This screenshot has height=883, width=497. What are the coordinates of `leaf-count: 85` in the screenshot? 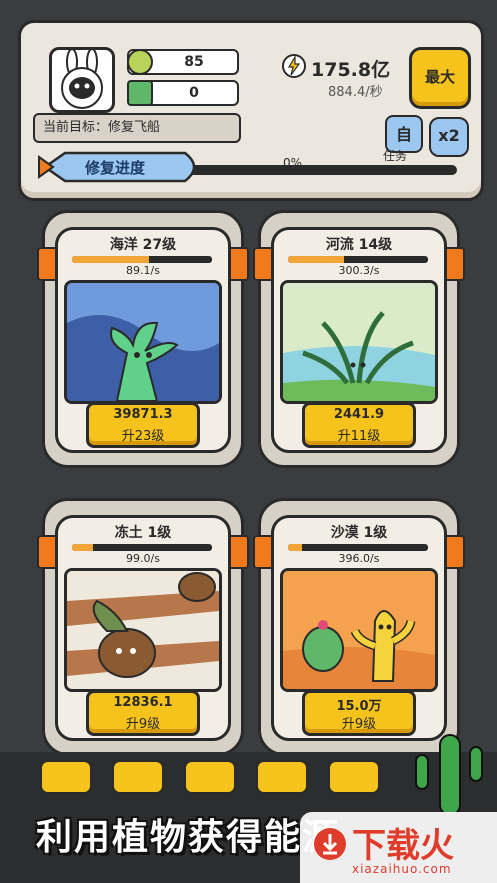 It's located at (194, 62).